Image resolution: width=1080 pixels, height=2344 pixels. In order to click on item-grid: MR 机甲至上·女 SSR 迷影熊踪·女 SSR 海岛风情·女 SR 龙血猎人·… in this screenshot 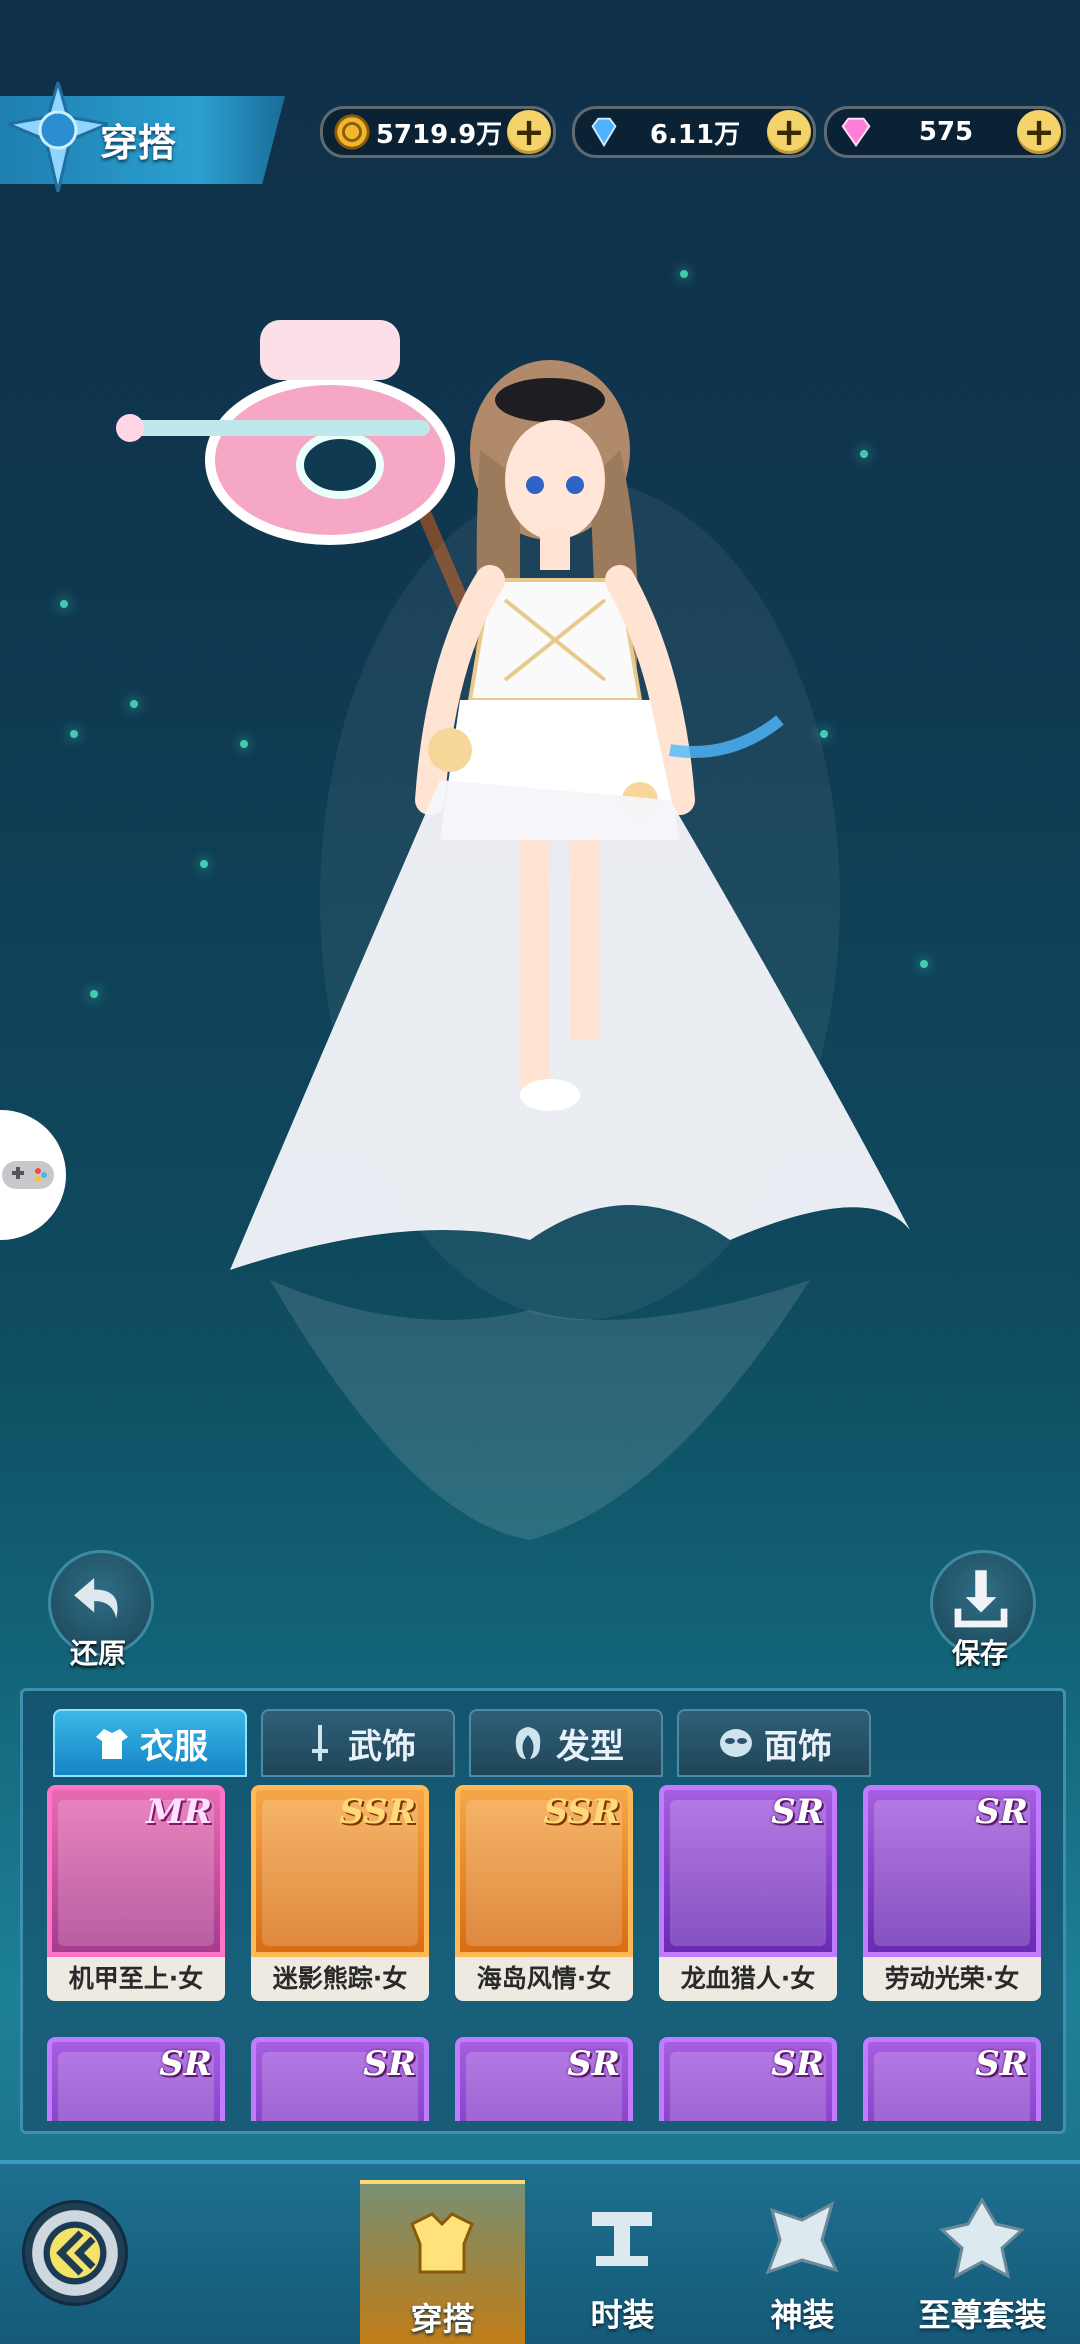, I will do `click(542, 1948)`.